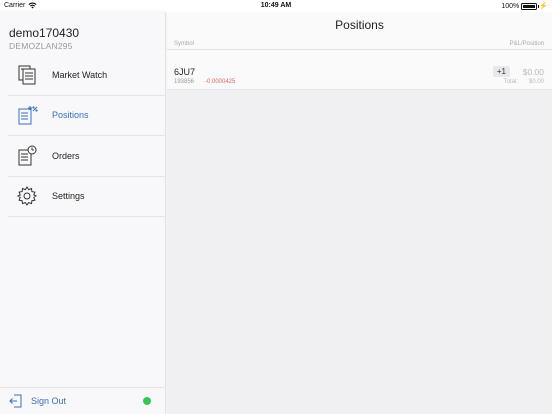 The width and height of the screenshot is (552, 414). Describe the element at coordinates (87, 197) in the screenshot. I see `sidebar-item-settings: Settings` at that location.